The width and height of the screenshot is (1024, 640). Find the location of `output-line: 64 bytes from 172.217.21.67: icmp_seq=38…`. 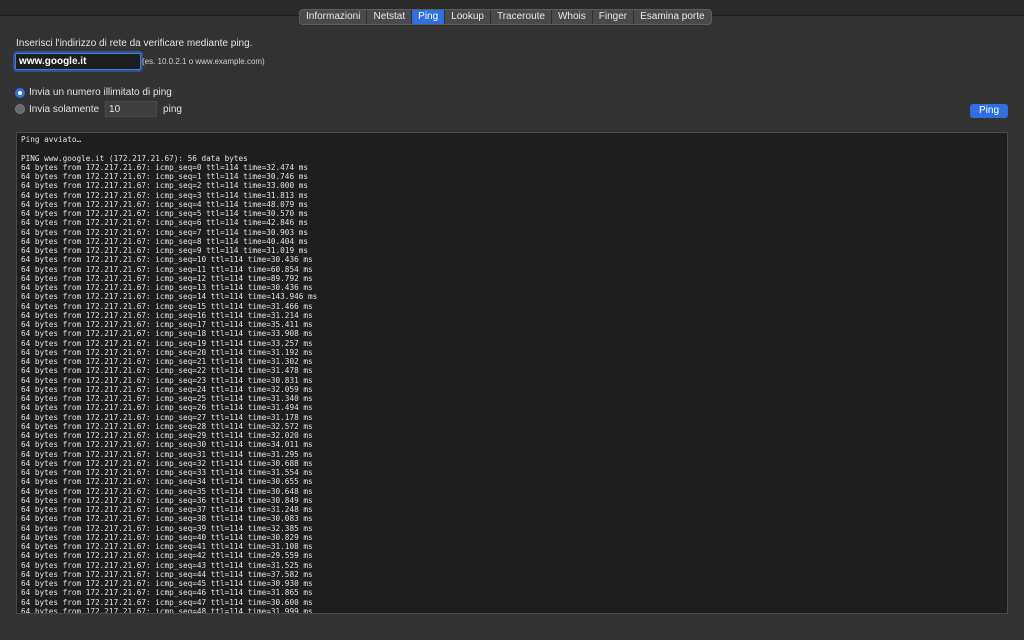

output-line: 64 bytes from 172.217.21.67: icmp_seq=38… is located at coordinates (167, 519).